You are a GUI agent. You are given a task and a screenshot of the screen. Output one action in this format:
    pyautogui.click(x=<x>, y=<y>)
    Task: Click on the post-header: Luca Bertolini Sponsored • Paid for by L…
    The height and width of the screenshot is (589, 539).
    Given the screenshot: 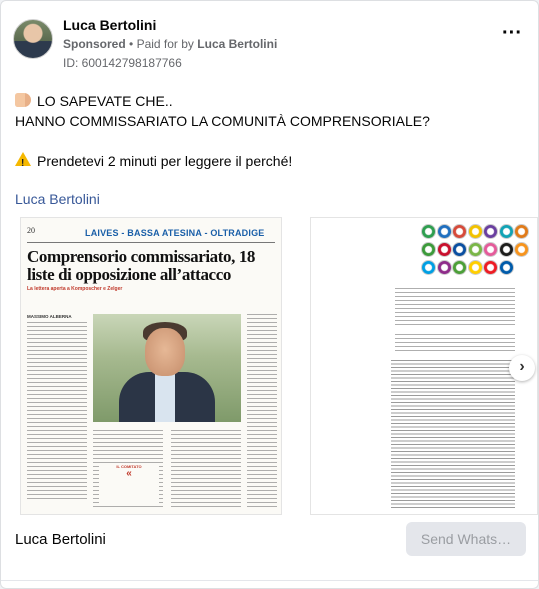 What is the action you would take?
    pyautogui.click(x=269, y=43)
    